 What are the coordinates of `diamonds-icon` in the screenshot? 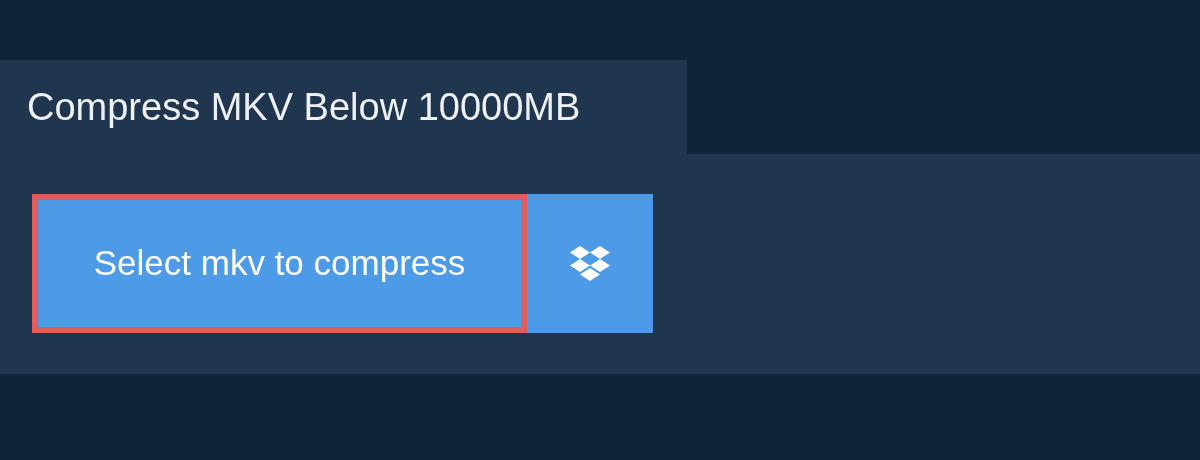 It's located at (590, 263).